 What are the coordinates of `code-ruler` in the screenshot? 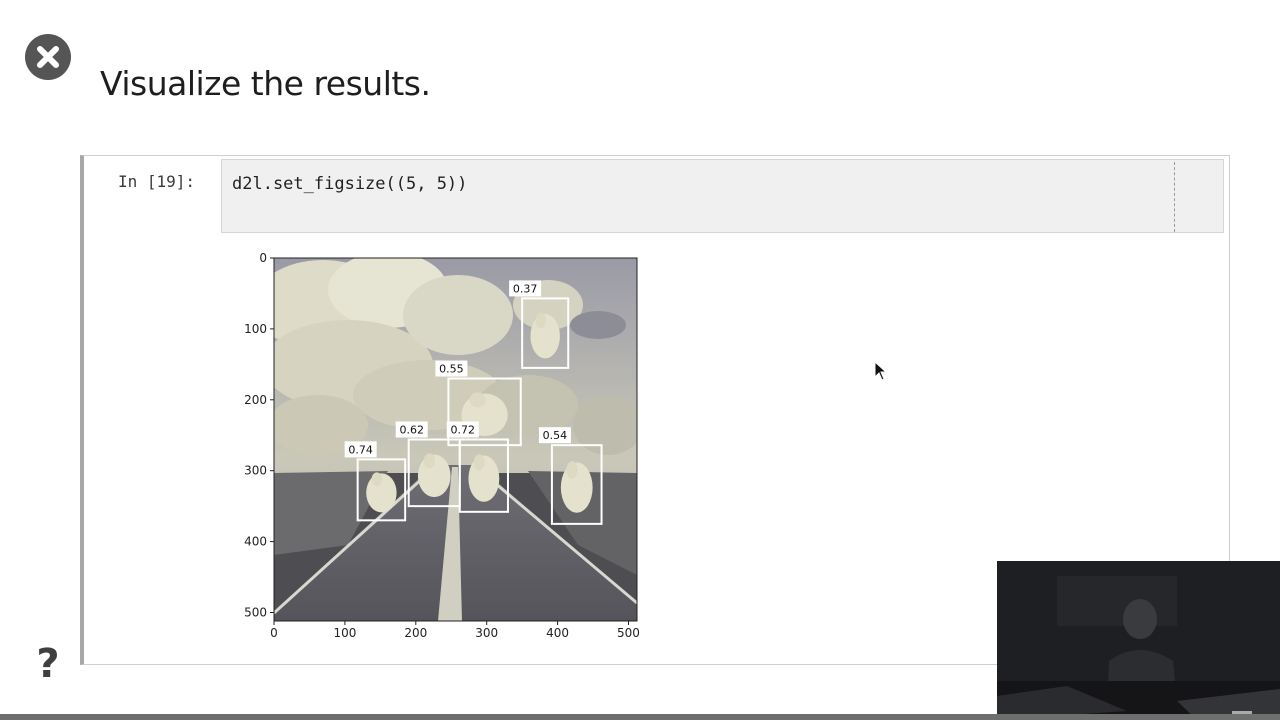 It's located at (1174, 197).